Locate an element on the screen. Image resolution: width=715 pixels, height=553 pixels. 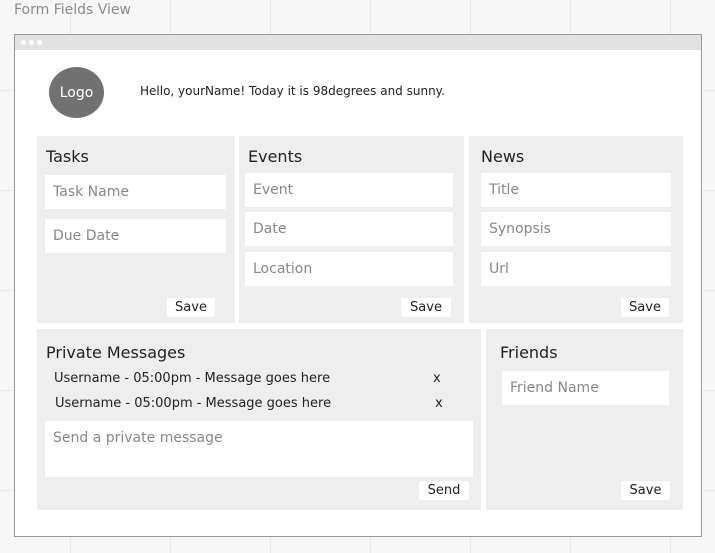
tasks-panel: Tasks Task Name Due Date Save is located at coordinates (136, 229).